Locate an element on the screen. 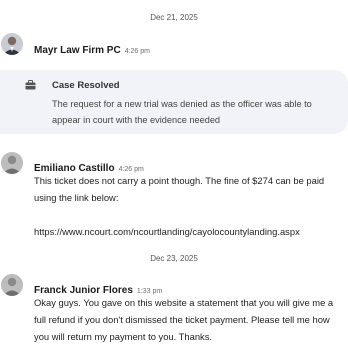 The width and height of the screenshot is (348, 348). sender-name: Mayr Law Firm PC is located at coordinates (77, 50).